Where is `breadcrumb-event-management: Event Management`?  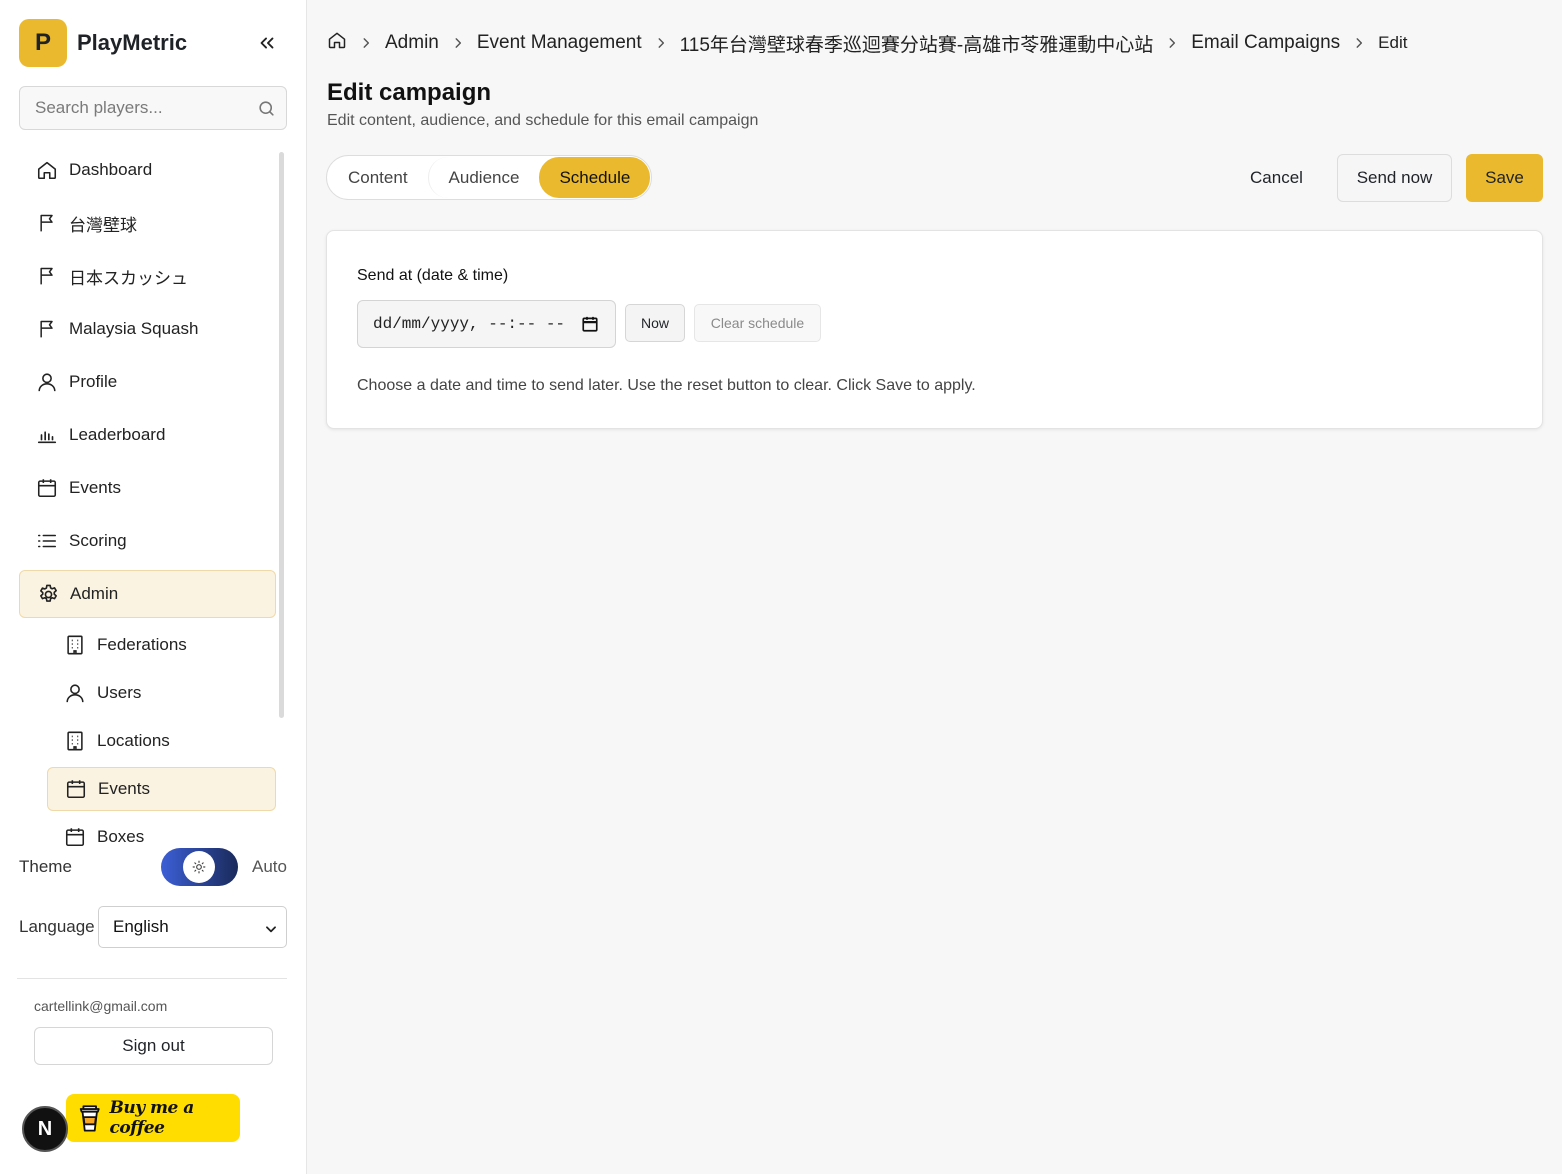 breadcrumb-event-management: Event Management is located at coordinates (559, 43).